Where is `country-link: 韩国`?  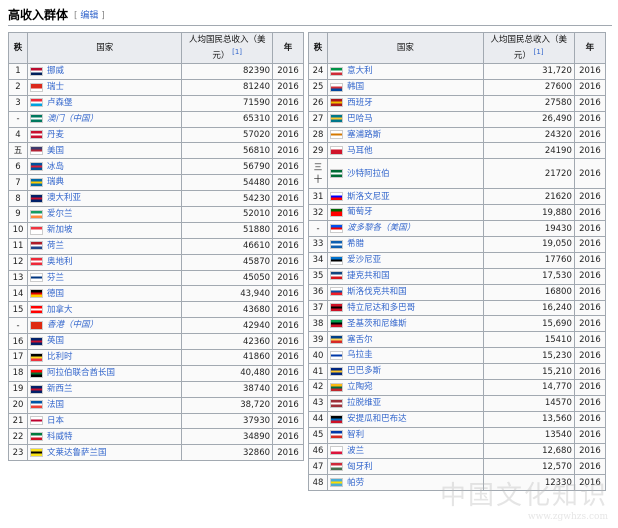
country-link: 韩国 is located at coordinates (355, 87).